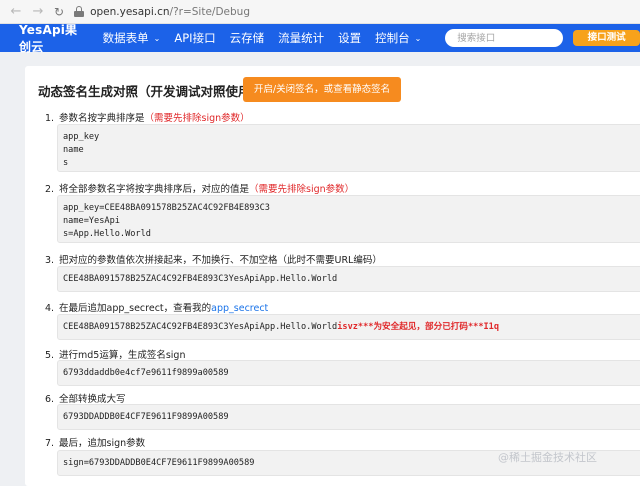  What do you see at coordinates (66, 163) in the screenshot?
I see `code-line: s` at bounding box center [66, 163].